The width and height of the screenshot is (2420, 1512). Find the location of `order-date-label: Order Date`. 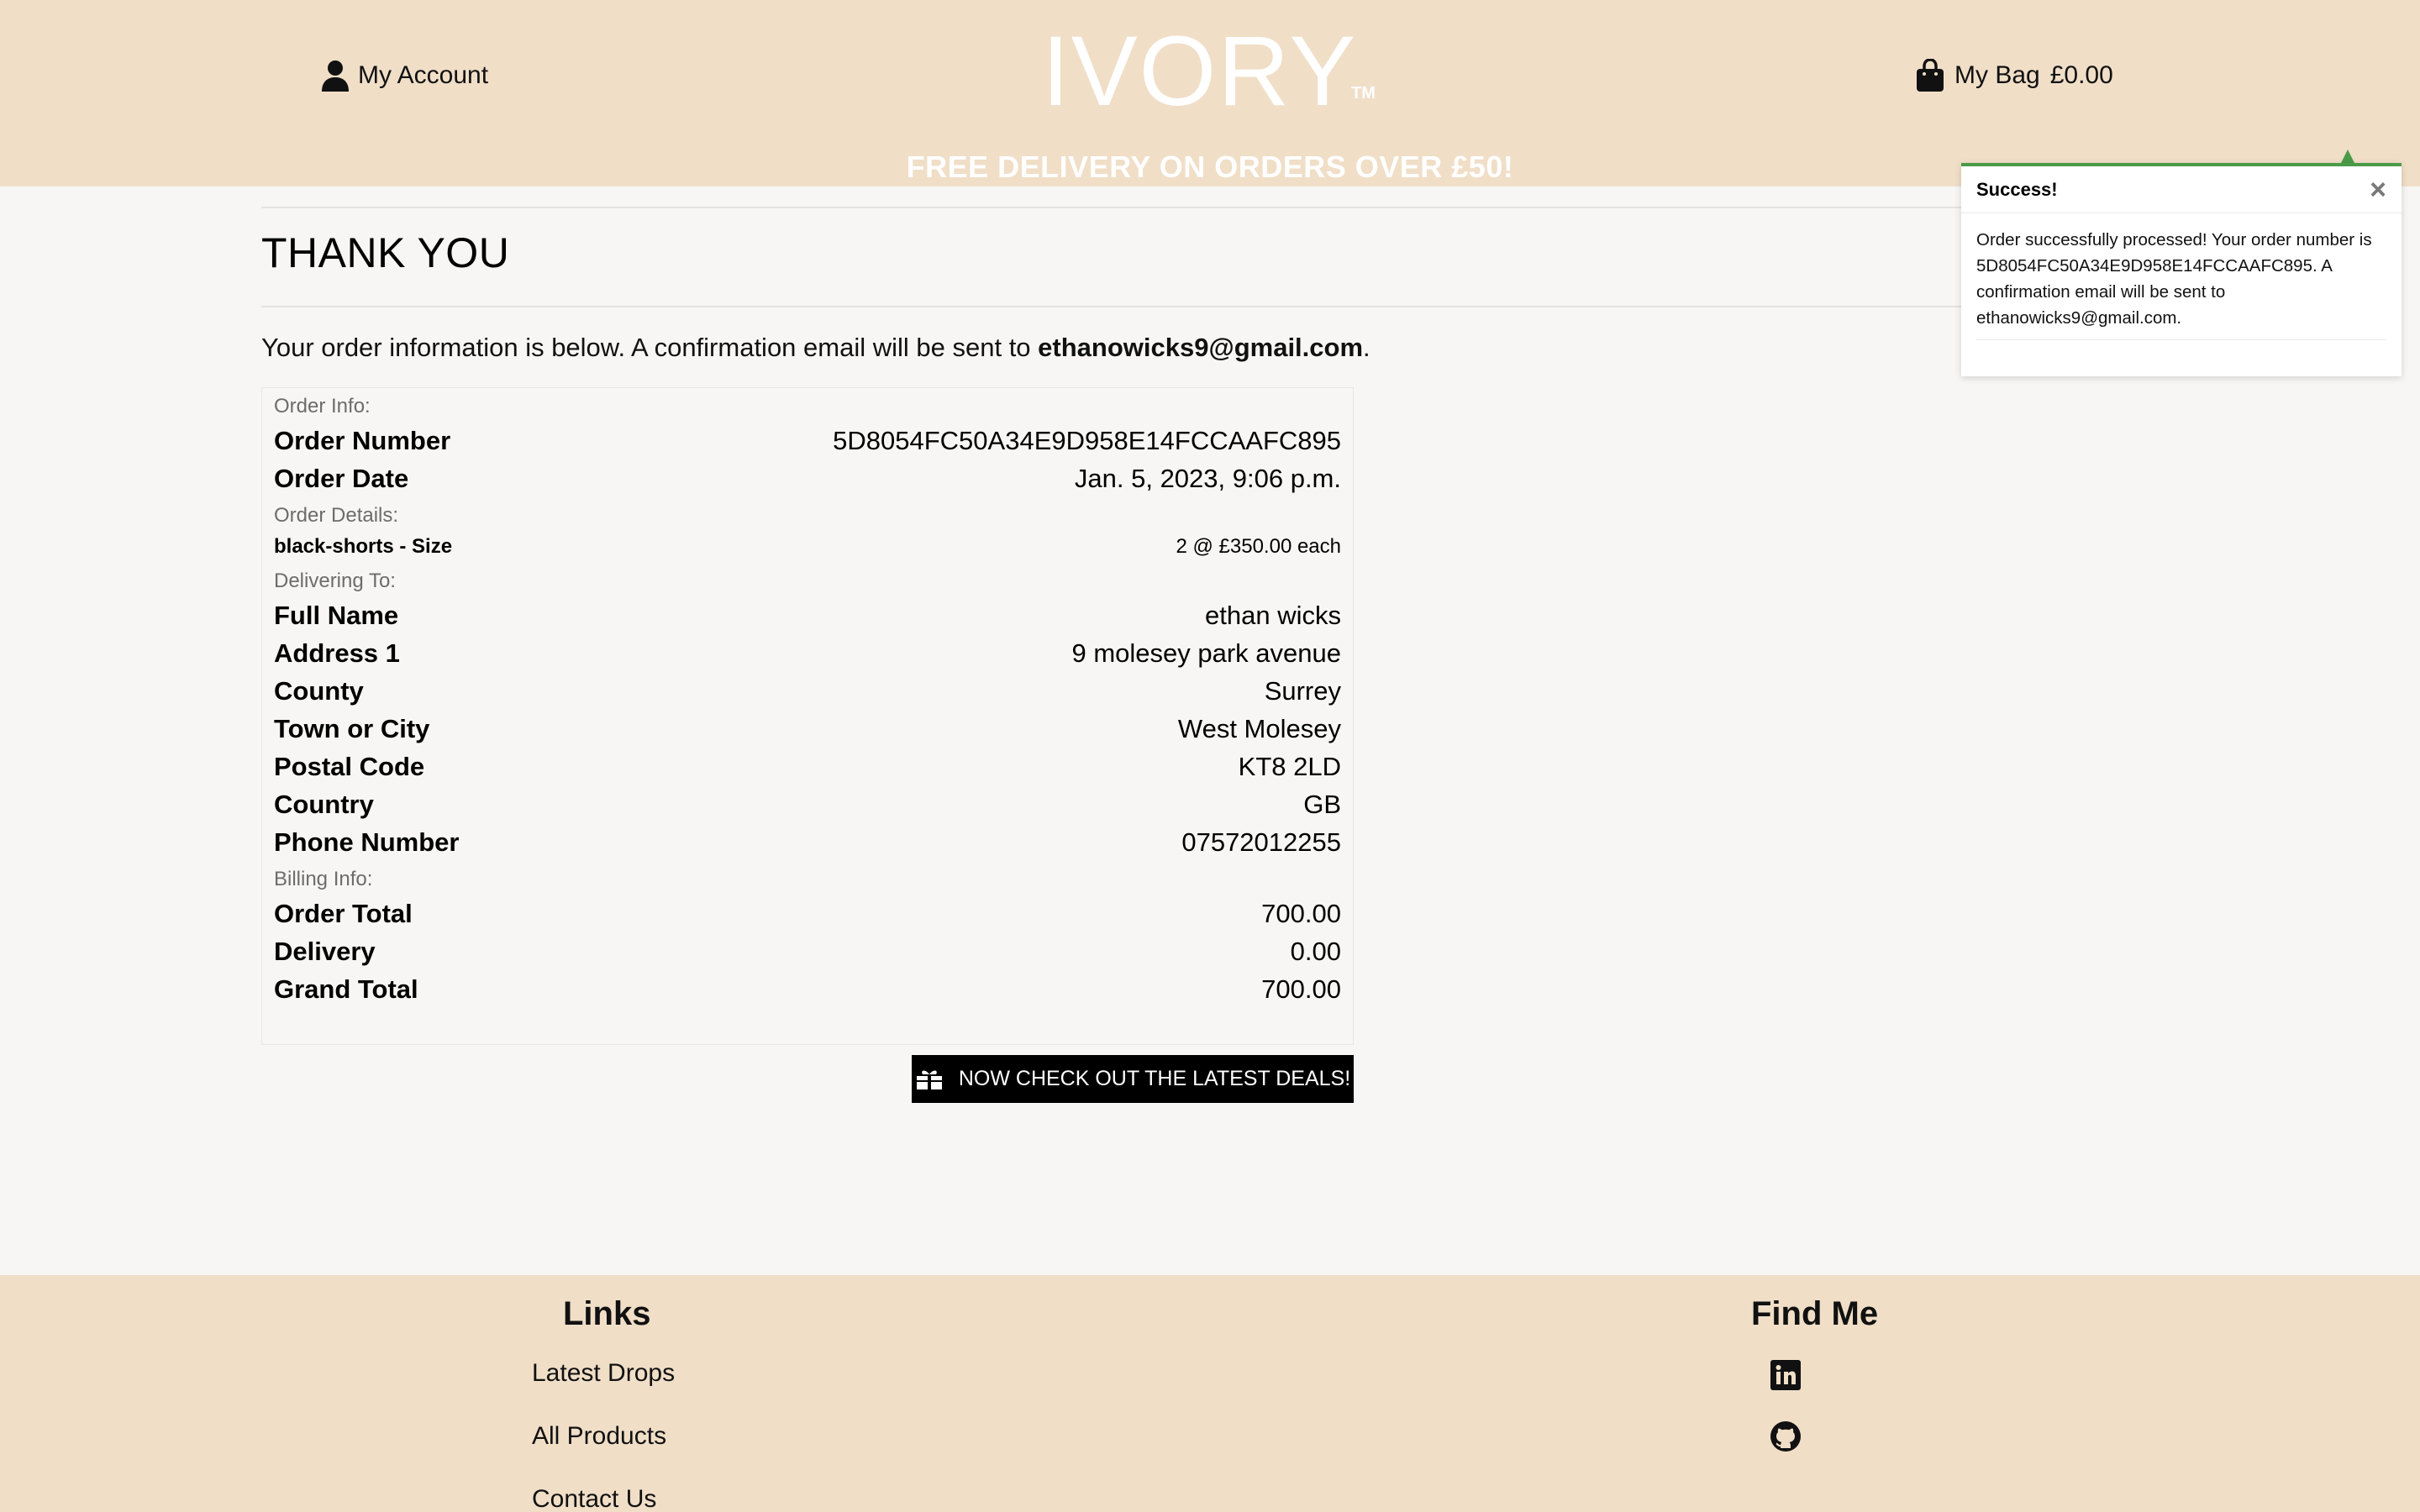

order-date-label: Order Date is located at coordinates (341, 478).